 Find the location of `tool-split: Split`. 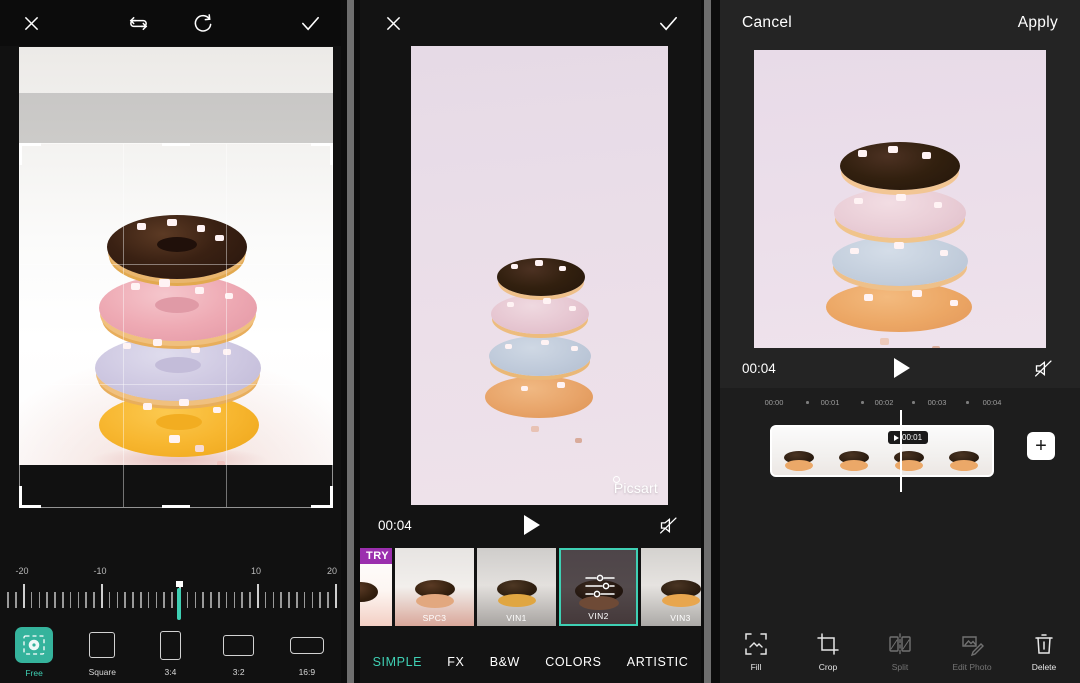

tool-split: Split is located at coordinates (900, 652).